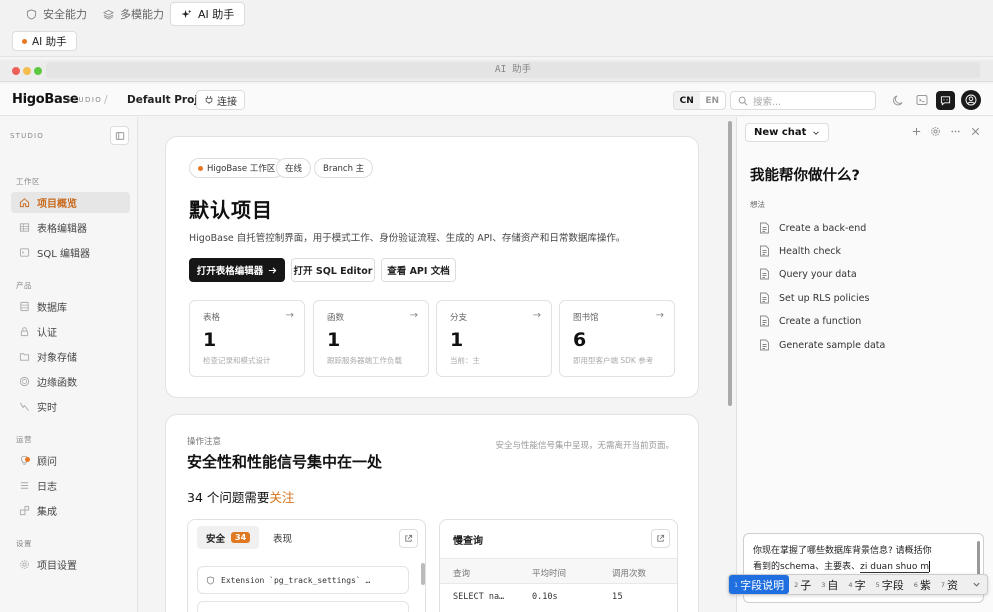 Image resolution: width=993 pixels, height=612 pixels. I want to click on slow-query-panel: 慢查询 查询 平均时间 调用次数 SELECT na… 0.10s 15, so click(558, 565).